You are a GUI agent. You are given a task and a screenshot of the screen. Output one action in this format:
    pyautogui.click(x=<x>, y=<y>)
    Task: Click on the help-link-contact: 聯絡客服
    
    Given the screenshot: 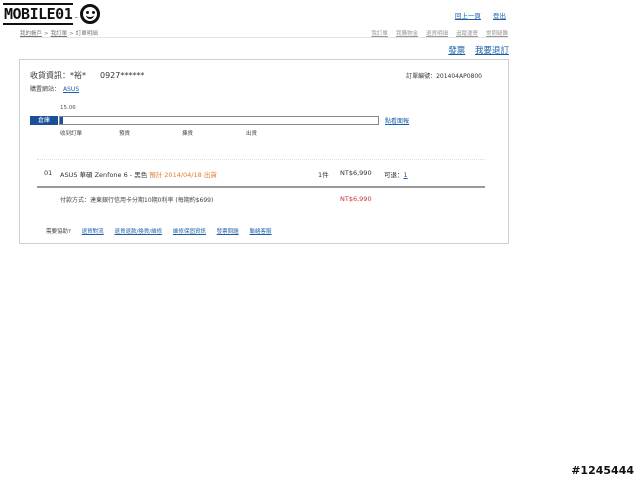 What is the action you would take?
    pyautogui.click(x=260, y=232)
    